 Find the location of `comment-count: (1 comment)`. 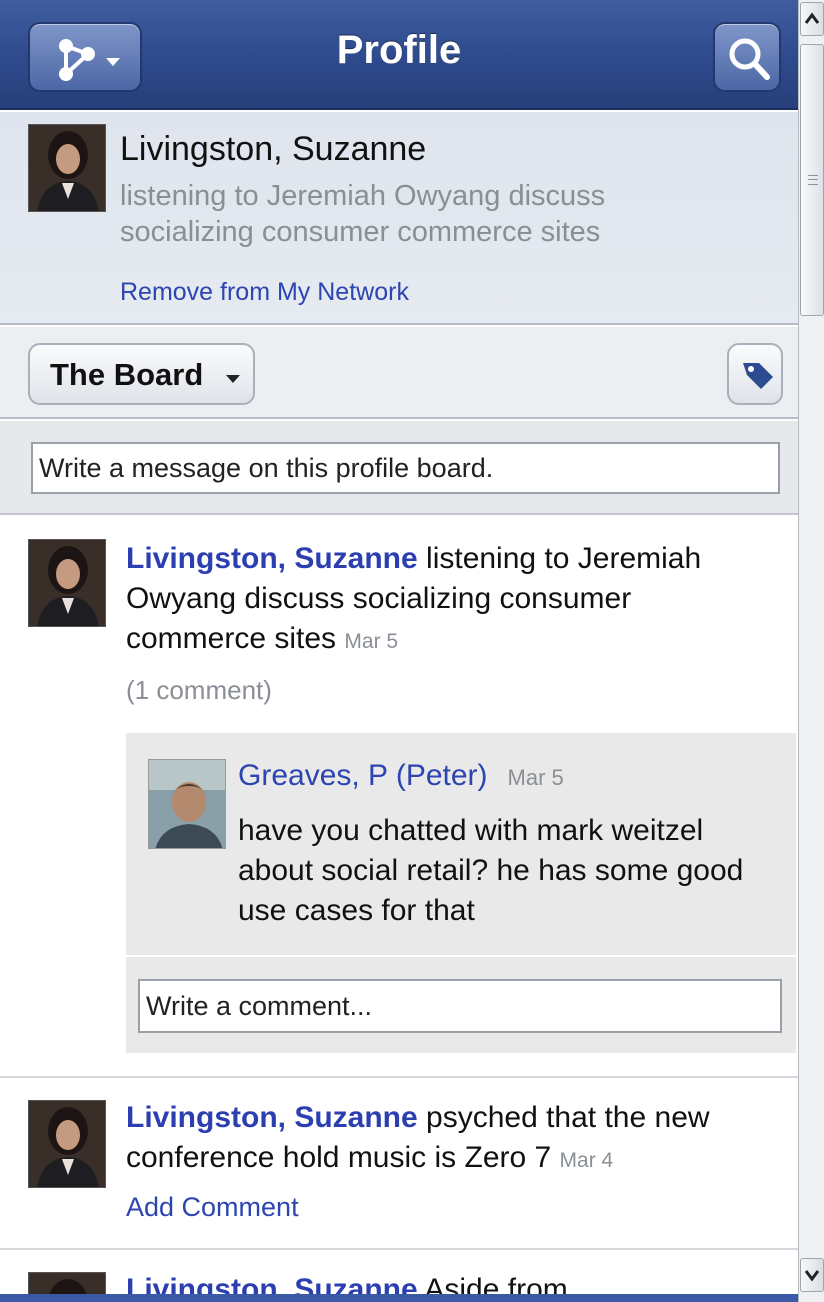

comment-count: (1 comment) is located at coordinates (199, 690).